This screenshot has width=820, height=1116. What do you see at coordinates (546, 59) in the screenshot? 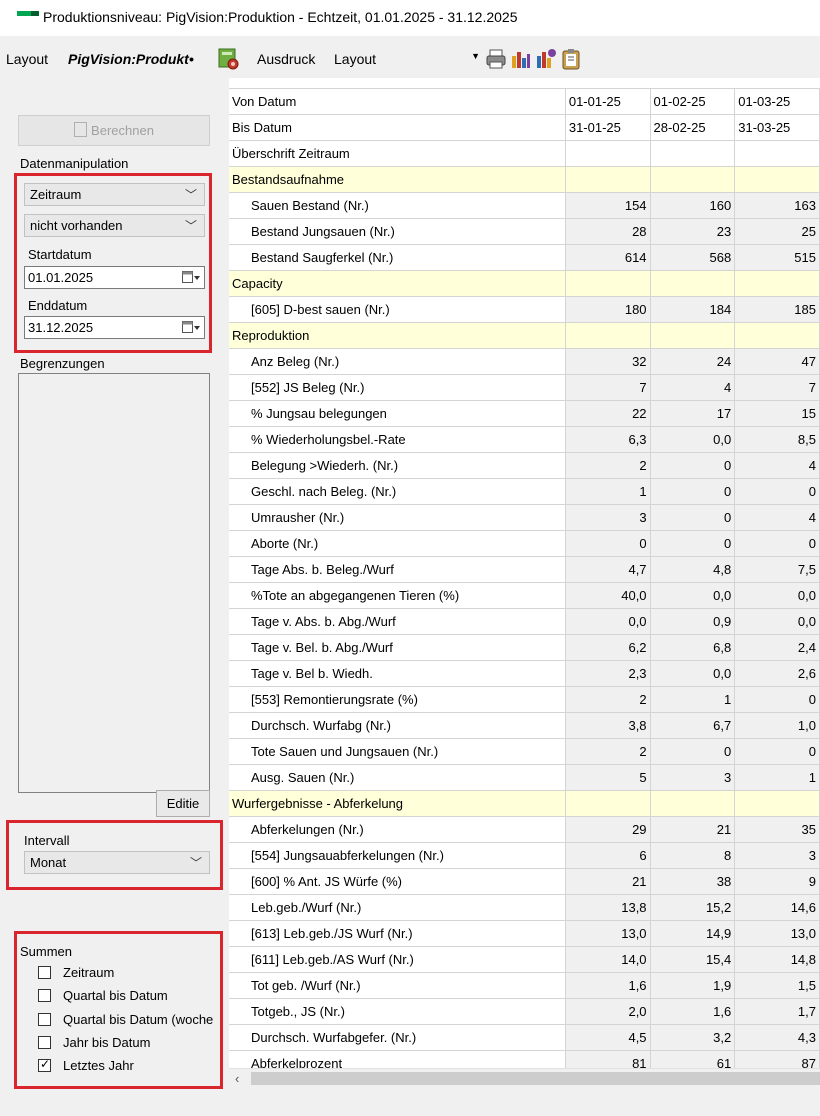
I see `chart-settings-icon` at bounding box center [546, 59].